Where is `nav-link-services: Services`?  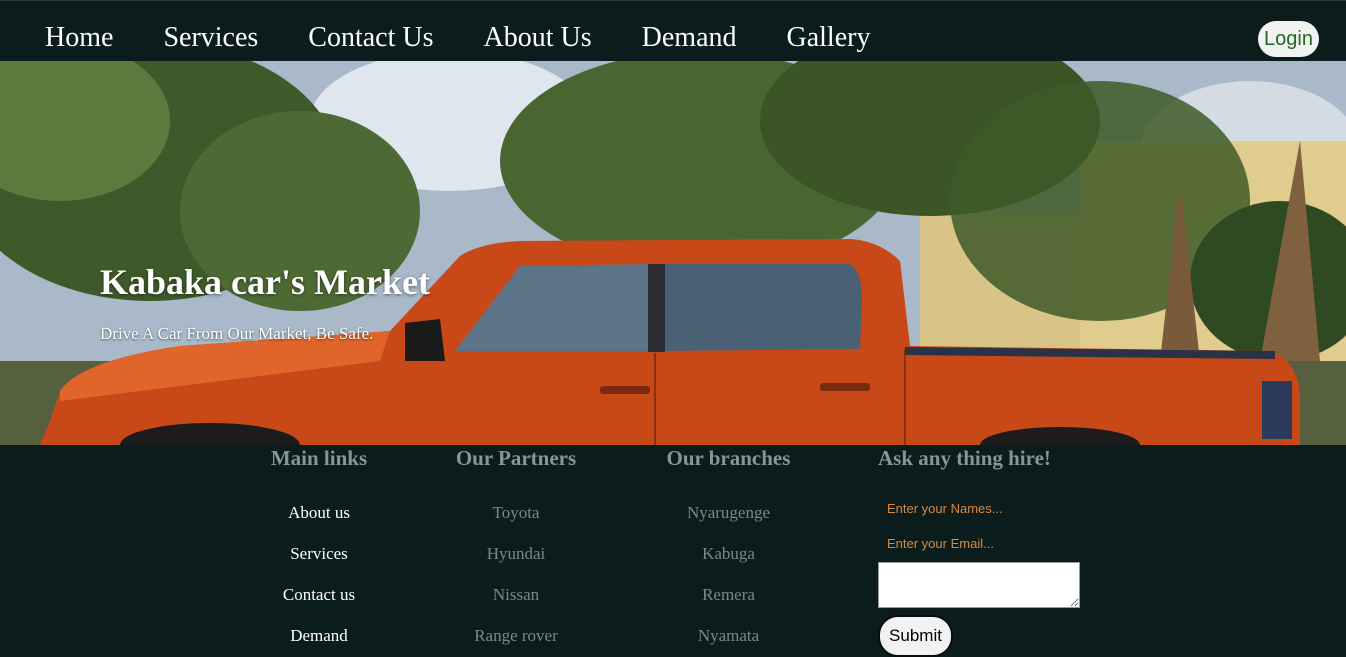 nav-link-services: Services is located at coordinates (210, 38).